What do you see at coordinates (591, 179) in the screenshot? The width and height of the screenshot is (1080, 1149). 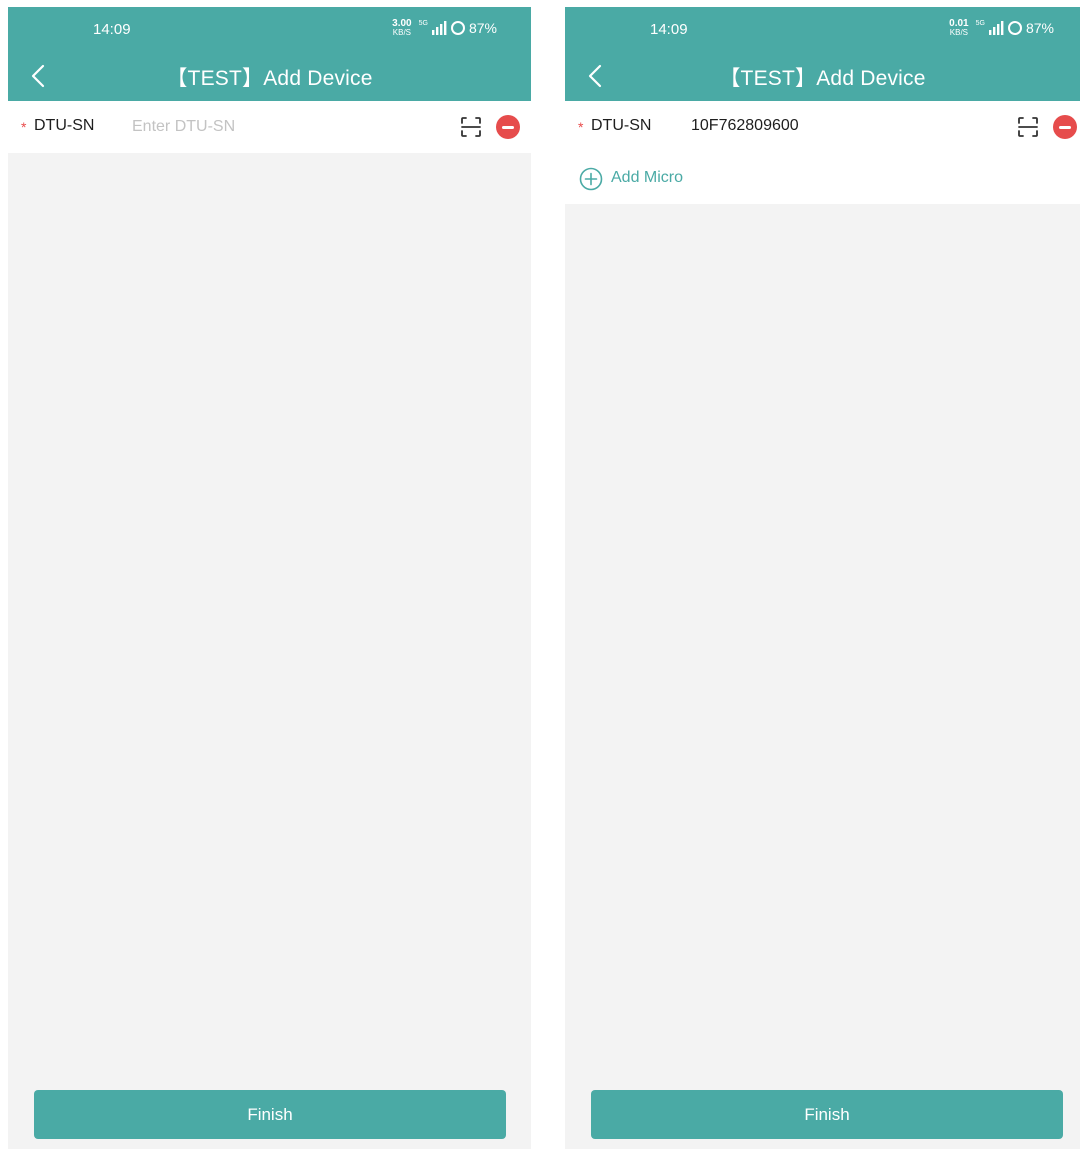 I see `plus-circle-icon` at bounding box center [591, 179].